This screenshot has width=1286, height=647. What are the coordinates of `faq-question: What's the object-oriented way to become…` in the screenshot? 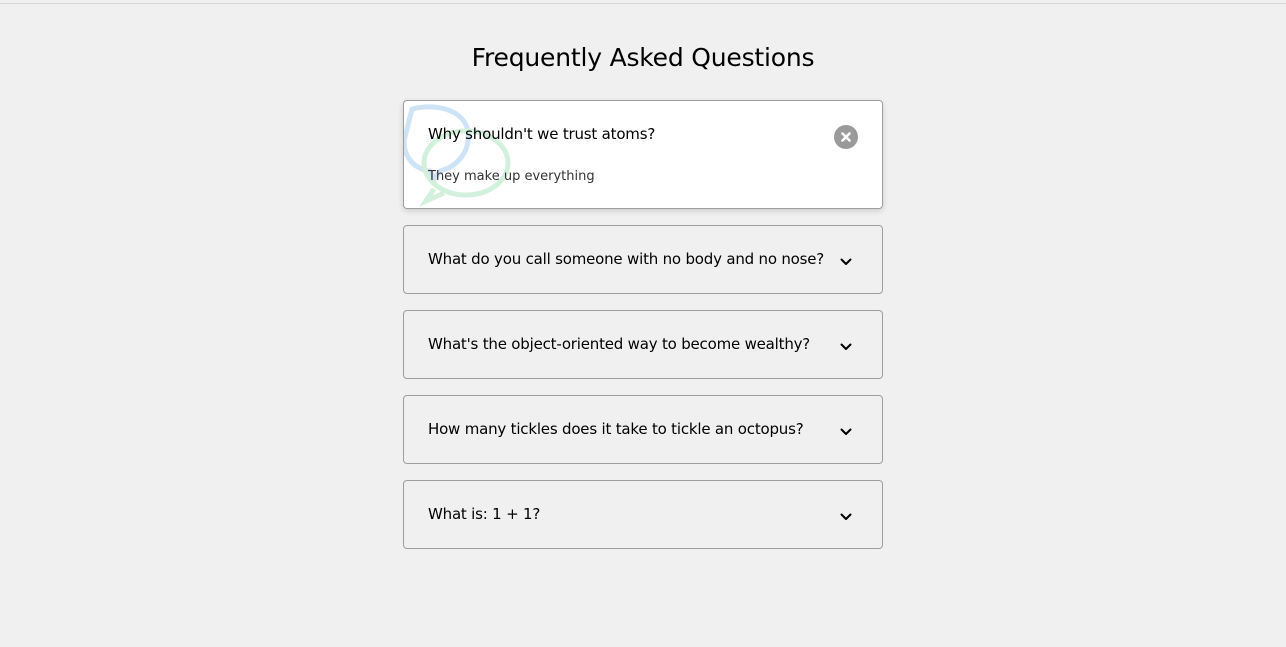 It's located at (619, 344).